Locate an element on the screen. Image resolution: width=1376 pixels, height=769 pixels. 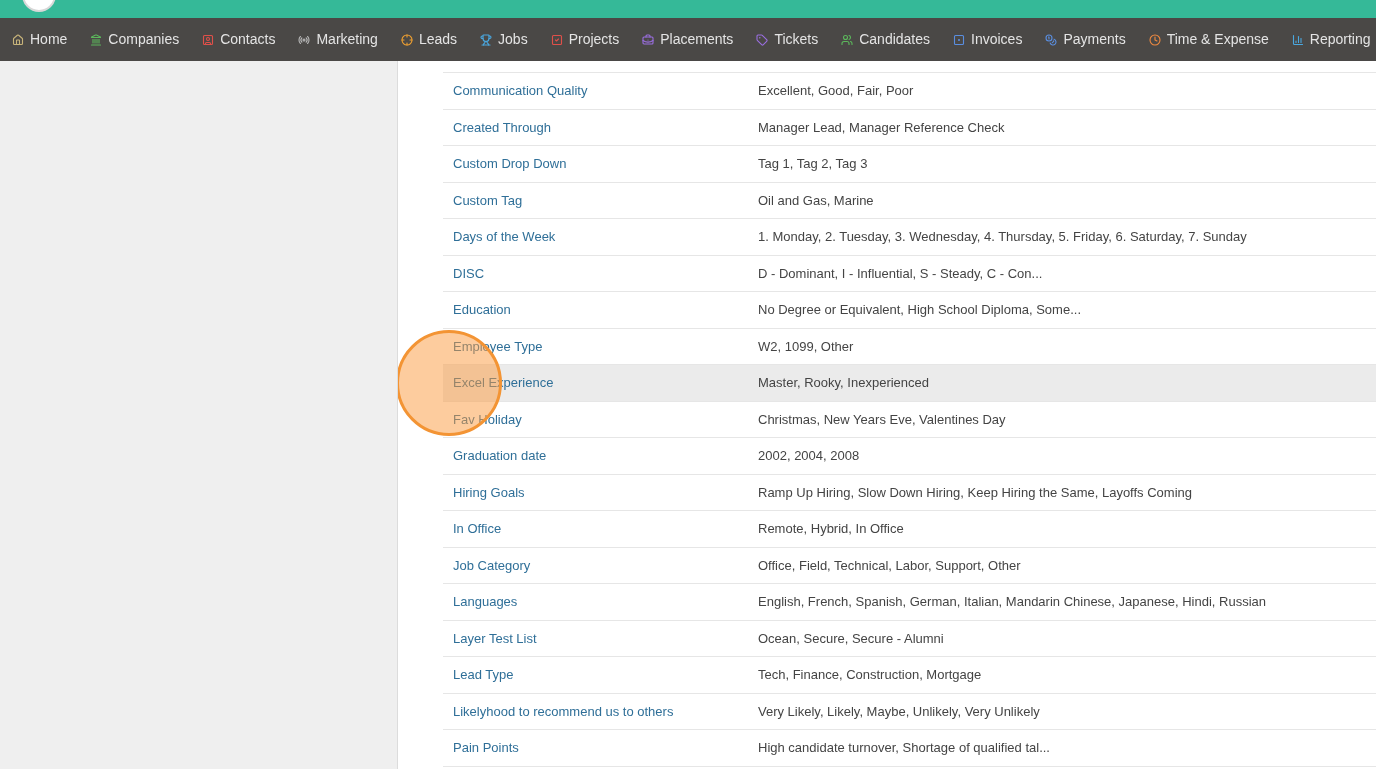
field-values: 2002, 2004, 2008 is located at coordinates (809, 456).